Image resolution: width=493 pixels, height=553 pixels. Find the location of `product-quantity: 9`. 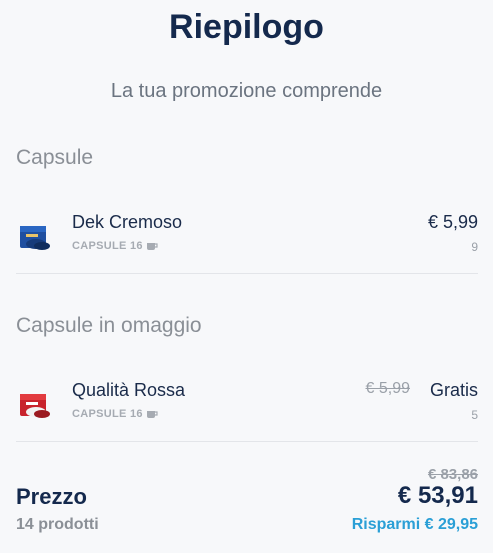

product-quantity: 9 is located at coordinates (474, 247).